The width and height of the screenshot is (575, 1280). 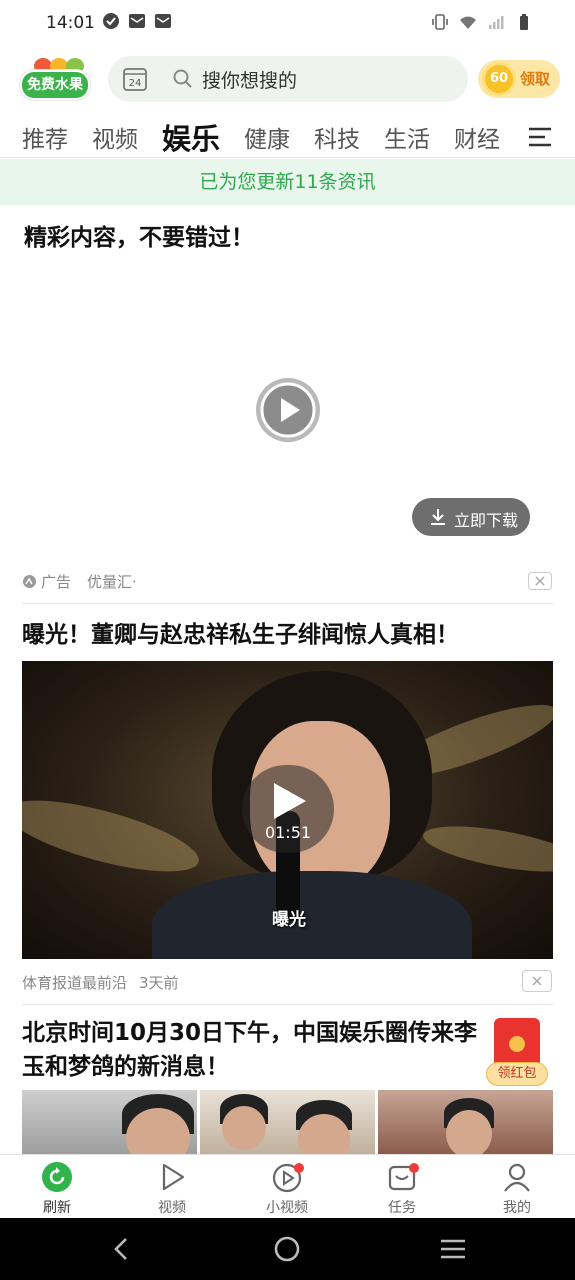 I want to click on nav-label: 我的, so click(x=517, y=1208).